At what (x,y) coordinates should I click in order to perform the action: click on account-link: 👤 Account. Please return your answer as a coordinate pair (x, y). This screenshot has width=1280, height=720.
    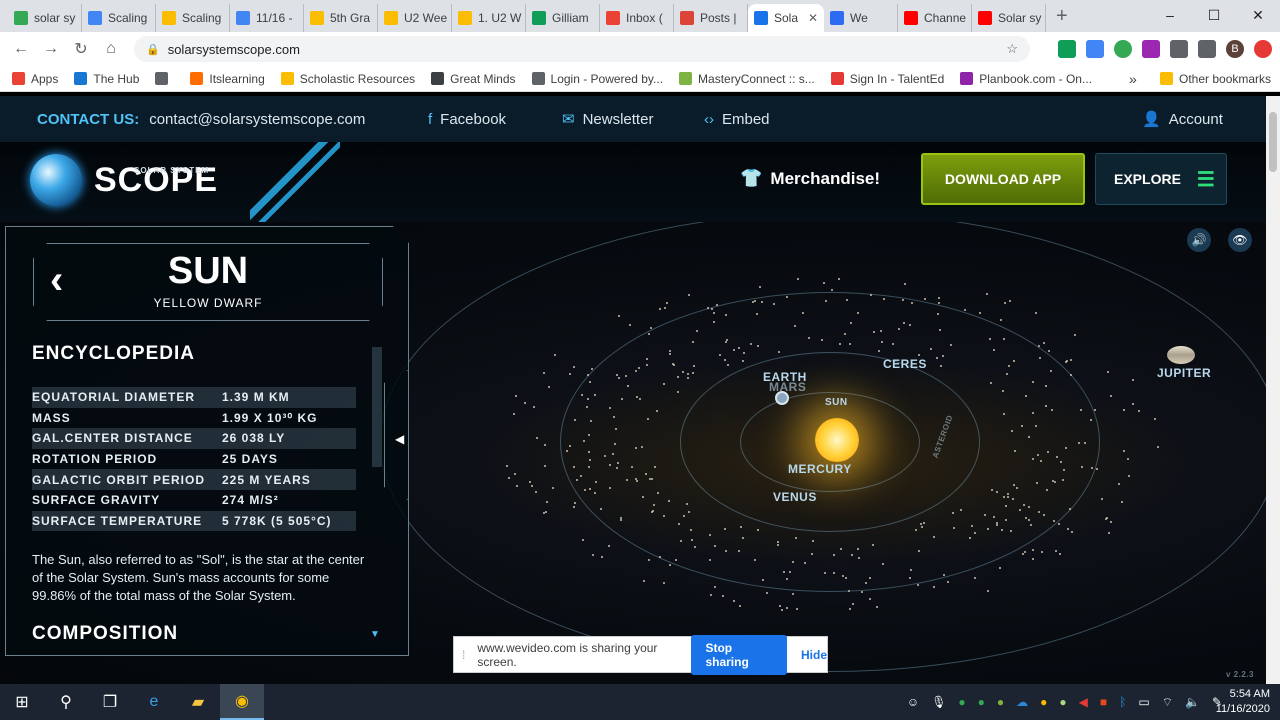
    Looking at the image, I should click on (1182, 119).